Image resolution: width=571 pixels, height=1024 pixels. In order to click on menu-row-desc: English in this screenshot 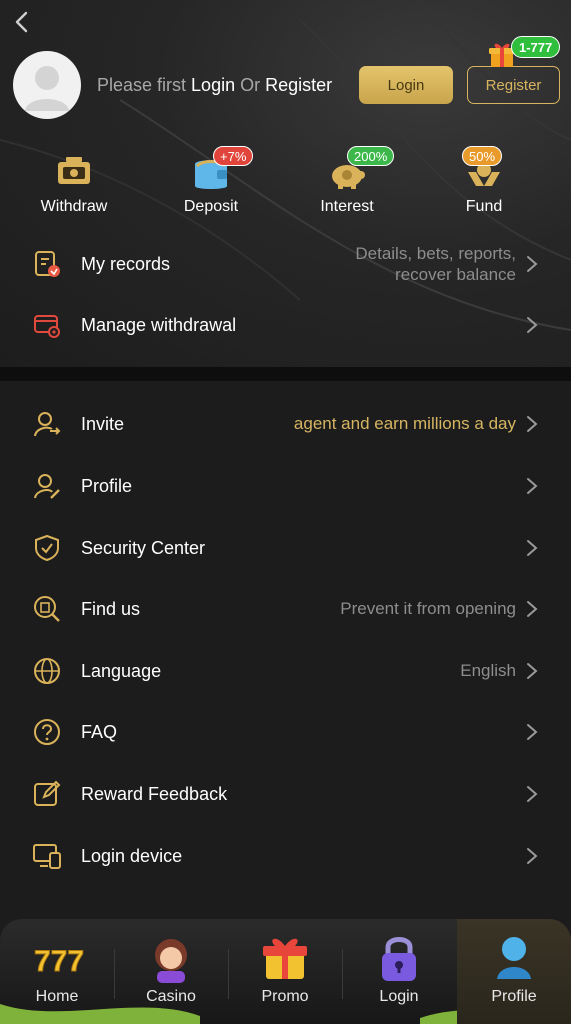, I will do `click(488, 670)`.